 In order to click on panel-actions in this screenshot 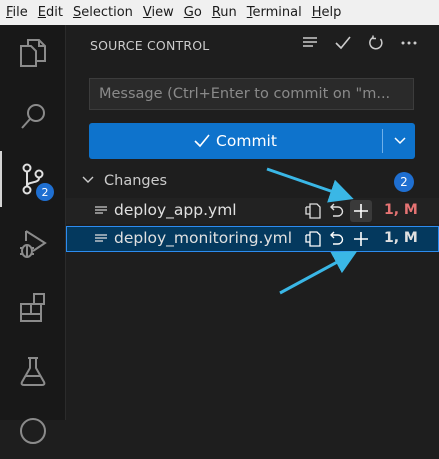, I will do `click(359, 43)`.